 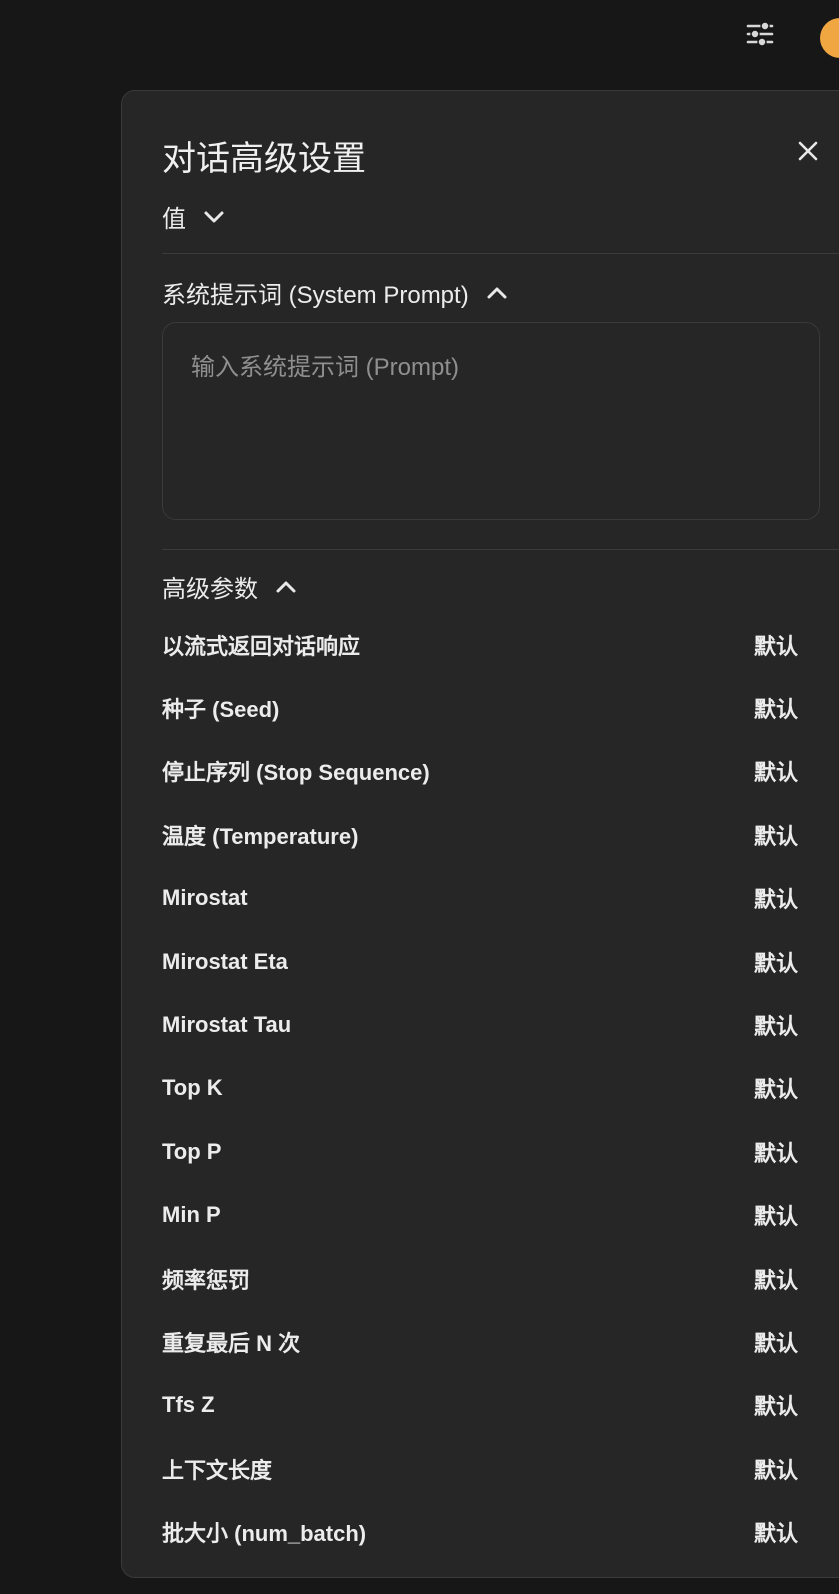 I want to click on valves-label: 值, so click(x=174, y=219).